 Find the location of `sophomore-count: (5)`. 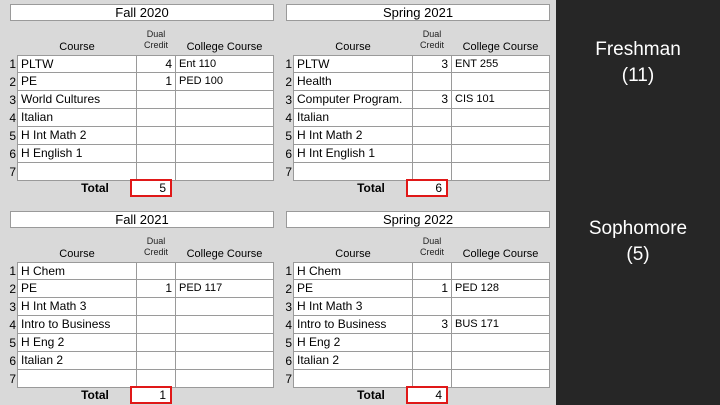

sophomore-count: (5) is located at coordinates (638, 254).